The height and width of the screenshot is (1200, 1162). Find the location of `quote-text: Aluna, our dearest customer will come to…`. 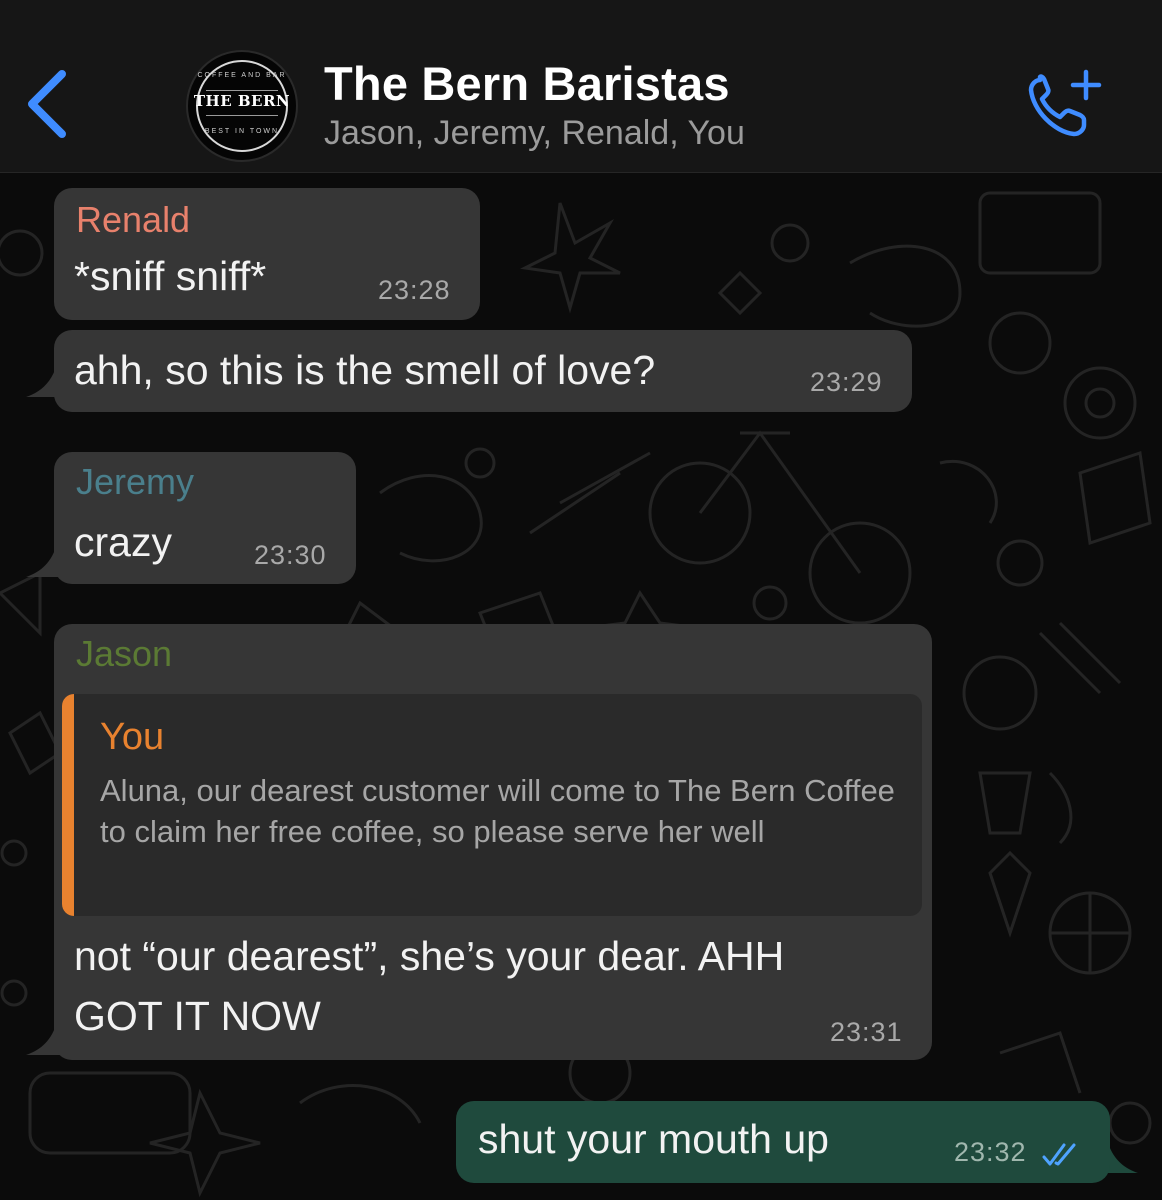

quote-text: Aluna, our dearest customer will come to… is located at coordinates (497, 811).